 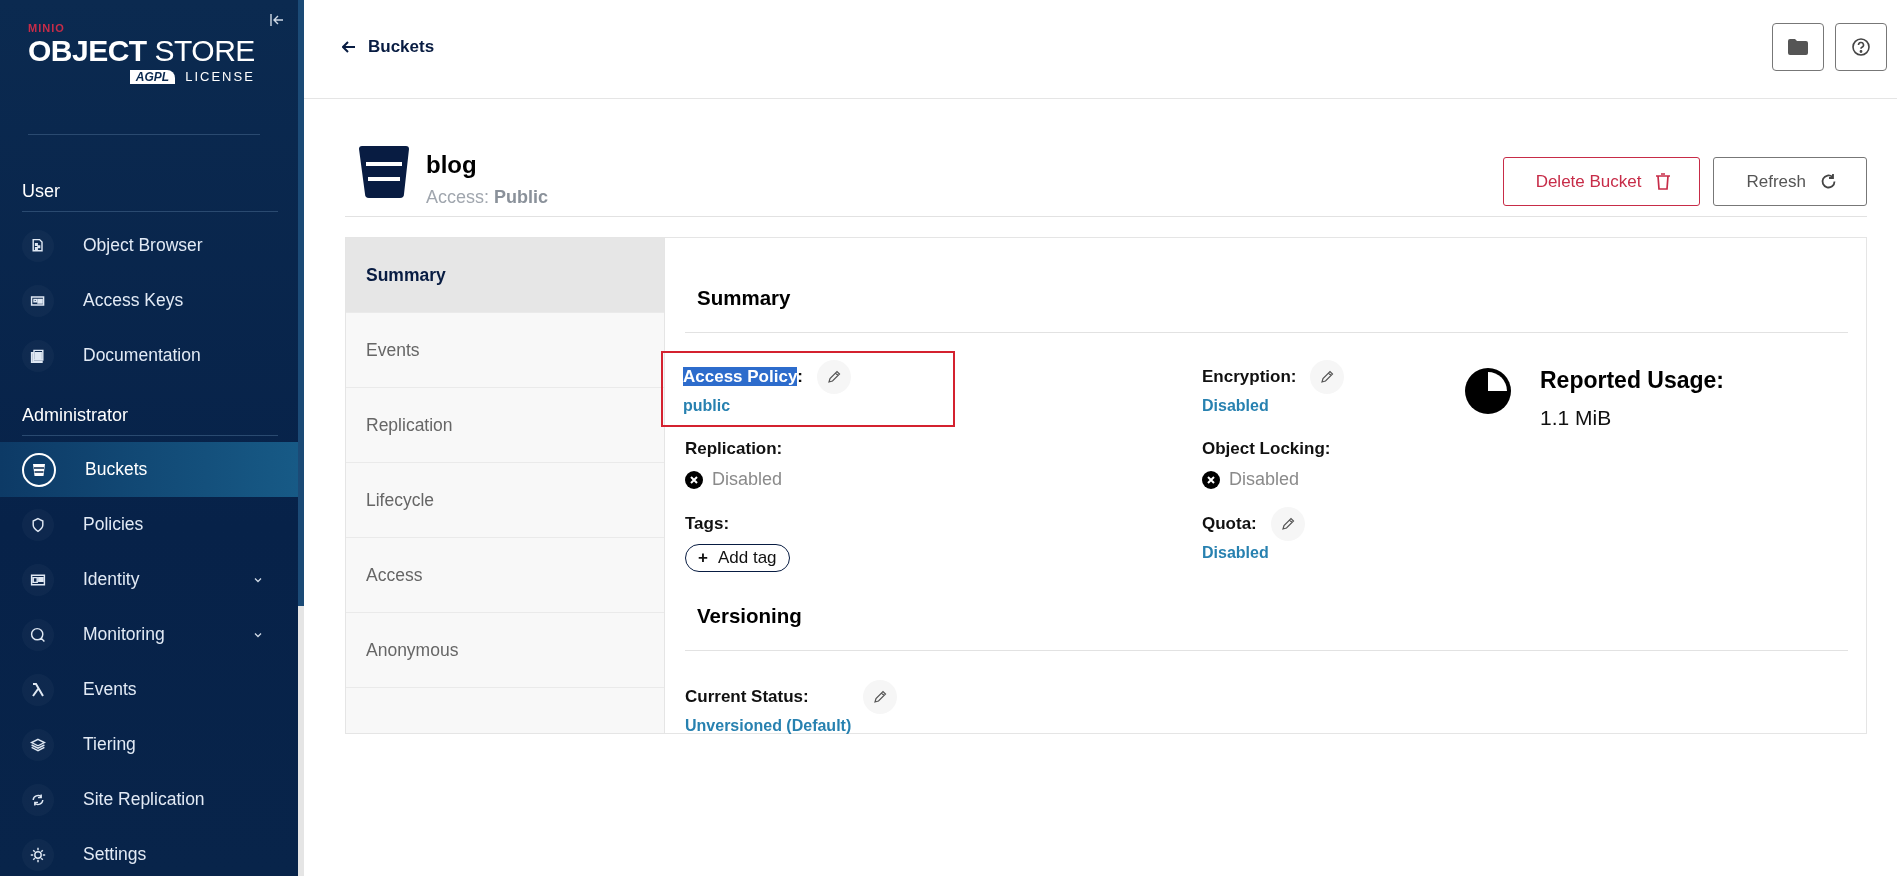 What do you see at coordinates (149, 245) in the screenshot?
I see `nav-item: Object Browser` at bounding box center [149, 245].